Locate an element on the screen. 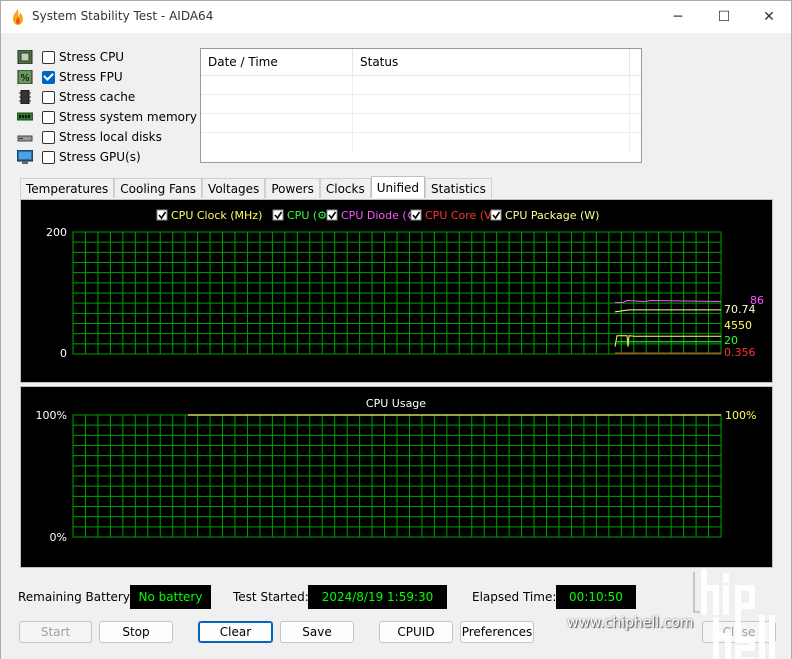 This screenshot has height=659, width=792. stress-gpu-label: Stress GPU(s) is located at coordinates (100, 157).